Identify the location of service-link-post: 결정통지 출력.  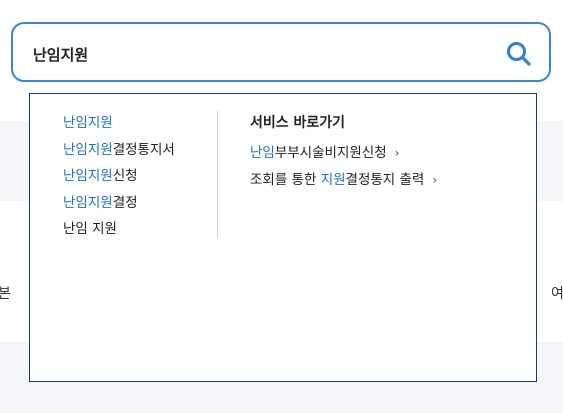
(385, 180).